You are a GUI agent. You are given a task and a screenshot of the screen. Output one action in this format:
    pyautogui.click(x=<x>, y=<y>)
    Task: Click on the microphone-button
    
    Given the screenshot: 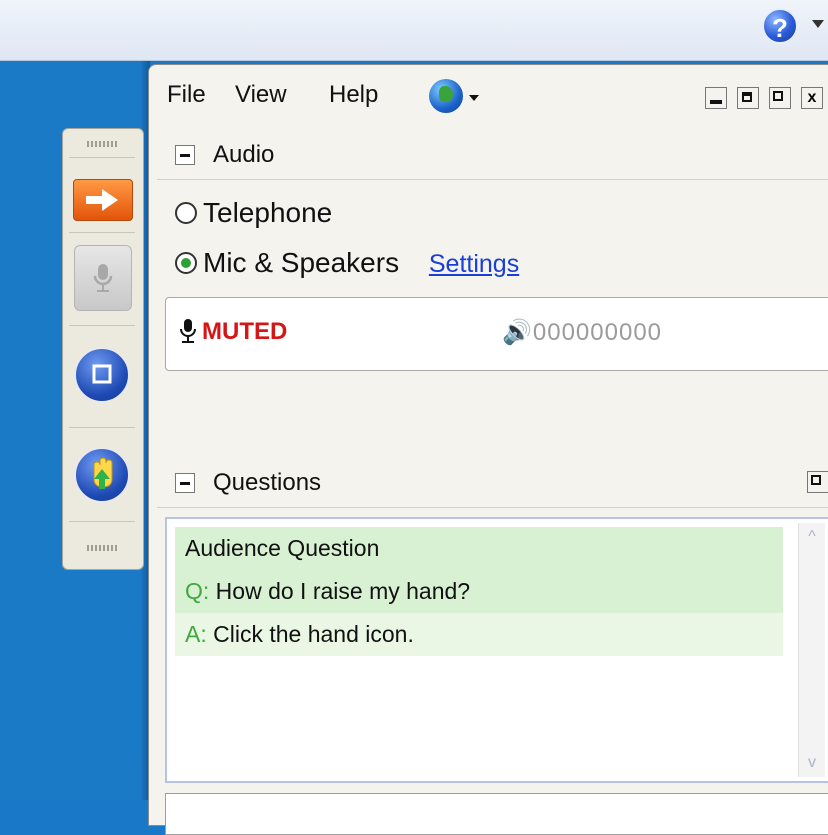 What is the action you would take?
    pyautogui.click(x=103, y=278)
    